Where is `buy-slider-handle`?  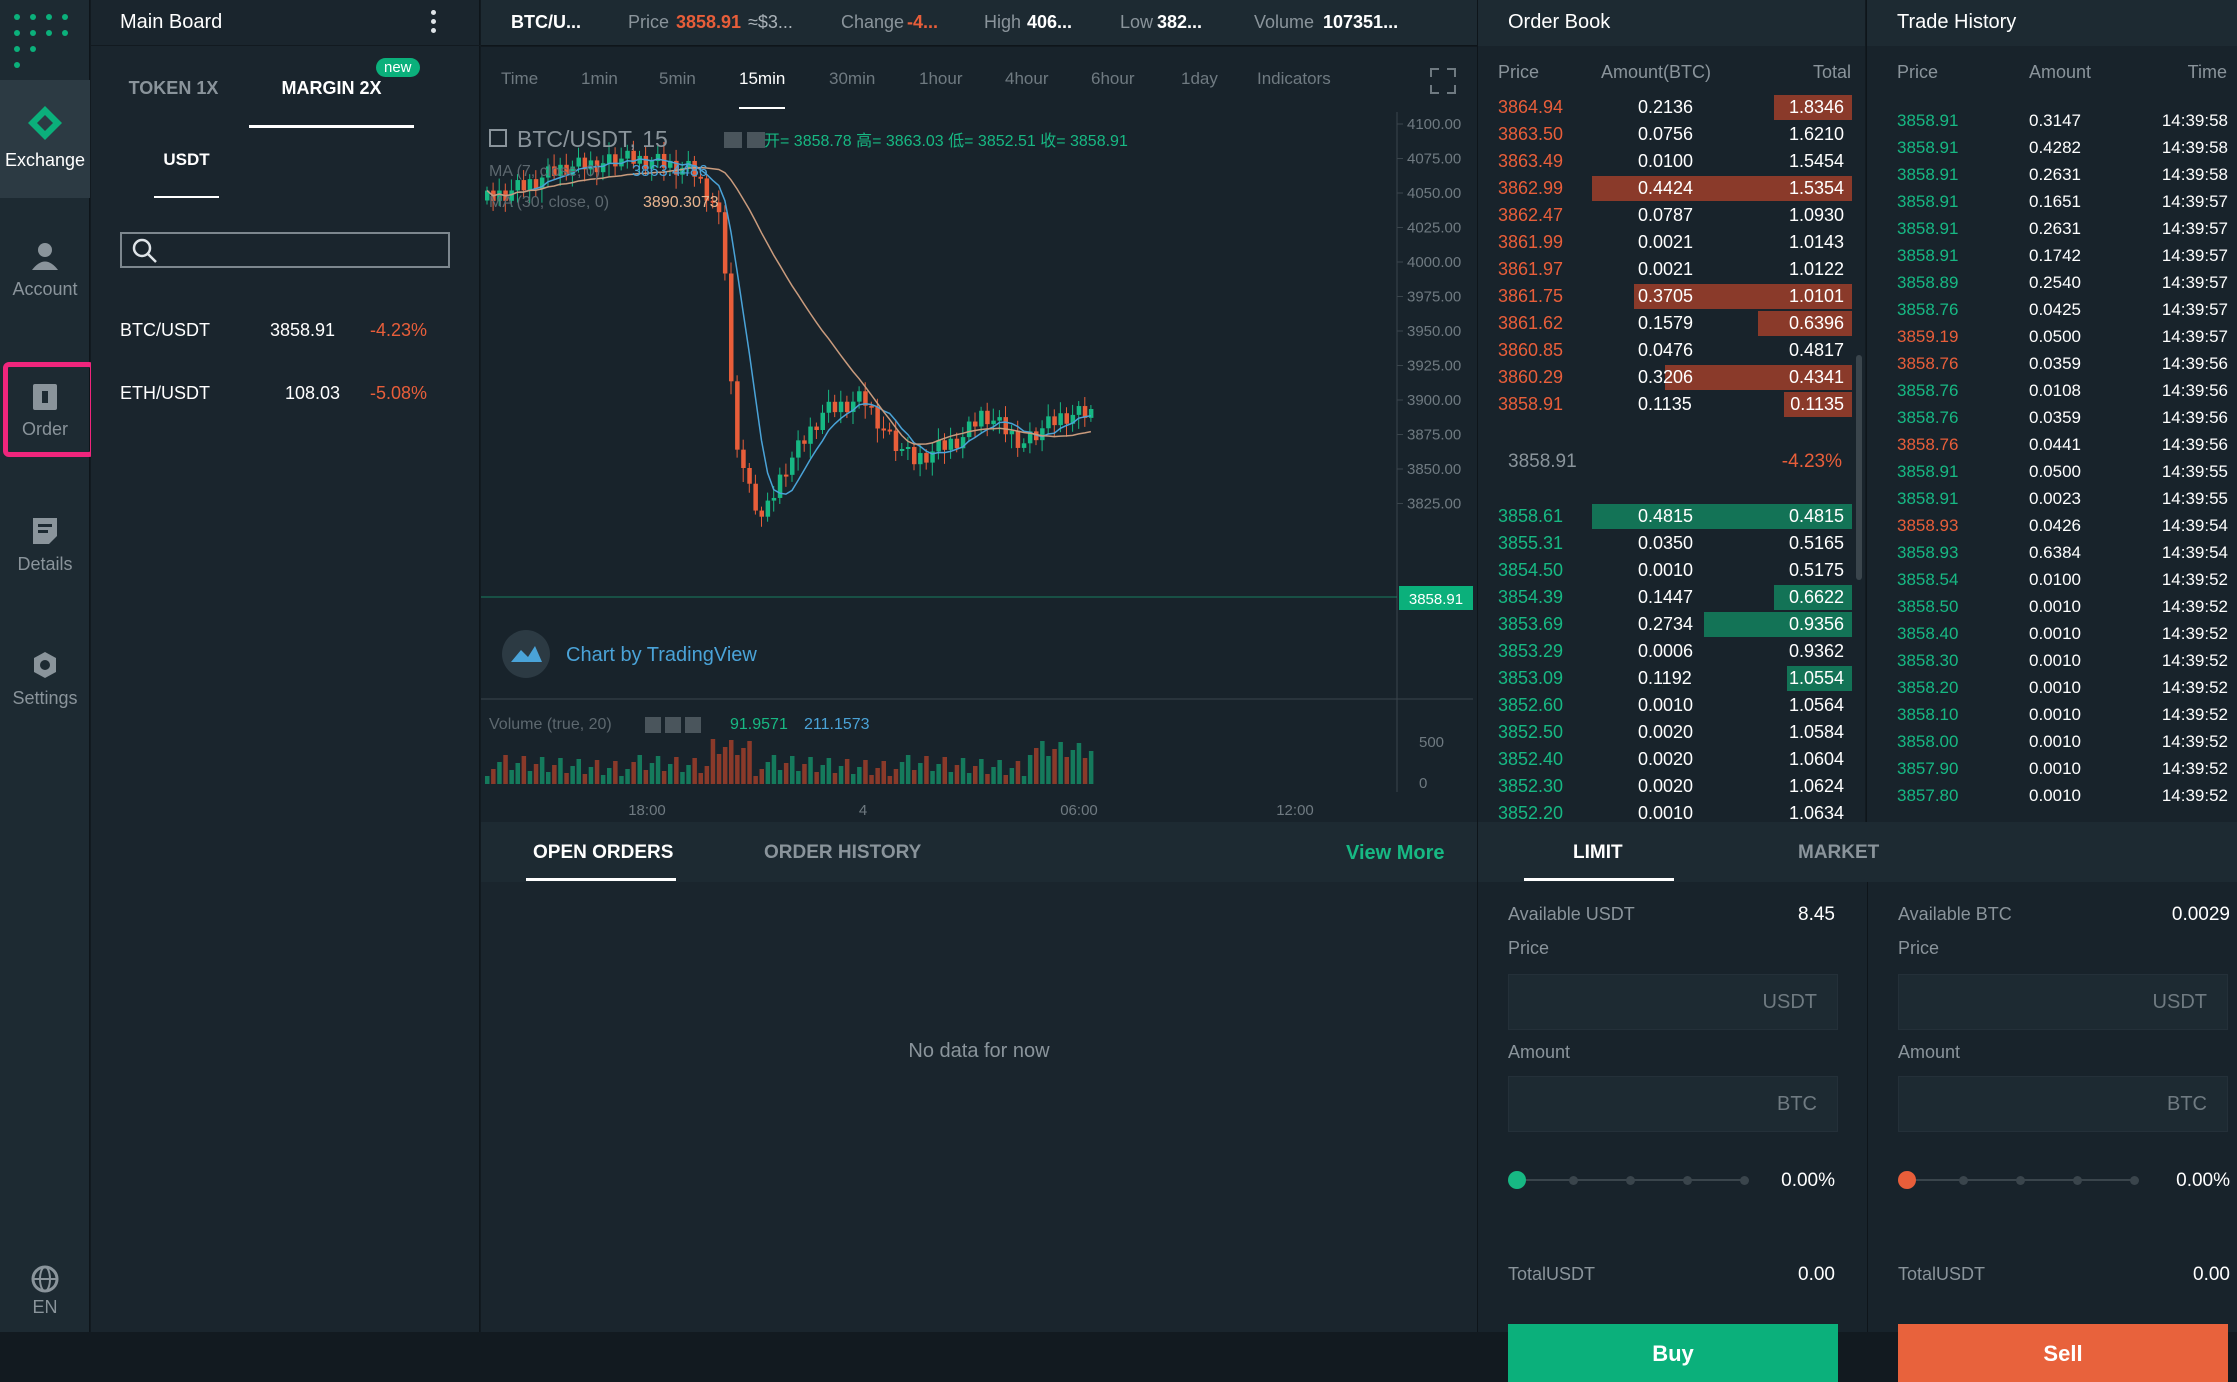 buy-slider-handle is located at coordinates (1517, 1180).